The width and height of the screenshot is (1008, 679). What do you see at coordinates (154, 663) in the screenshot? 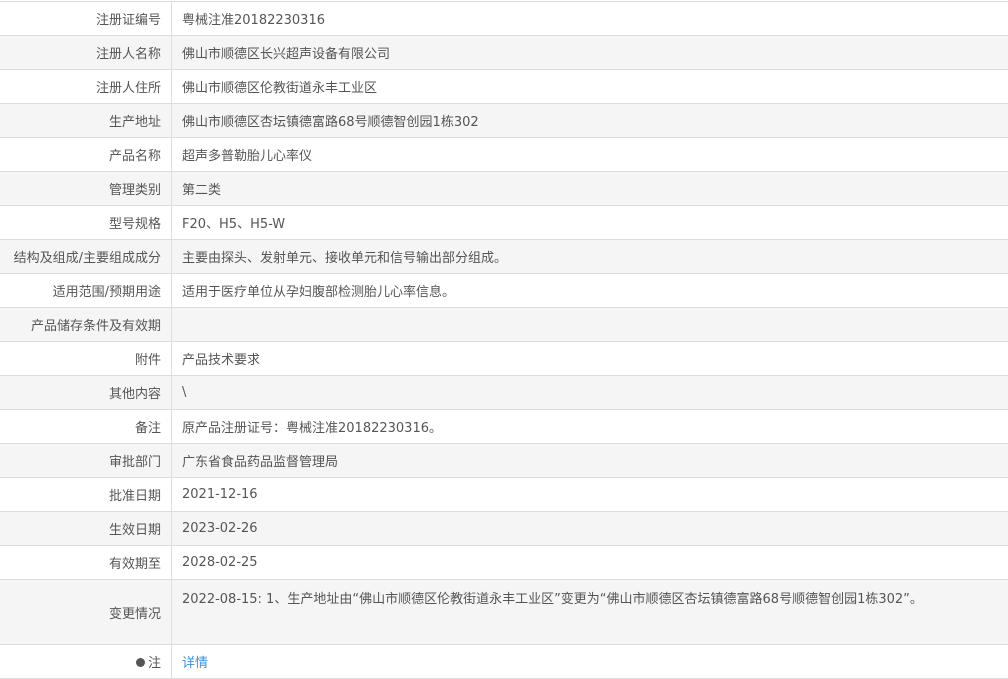
I see `note-label: 注` at bounding box center [154, 663].